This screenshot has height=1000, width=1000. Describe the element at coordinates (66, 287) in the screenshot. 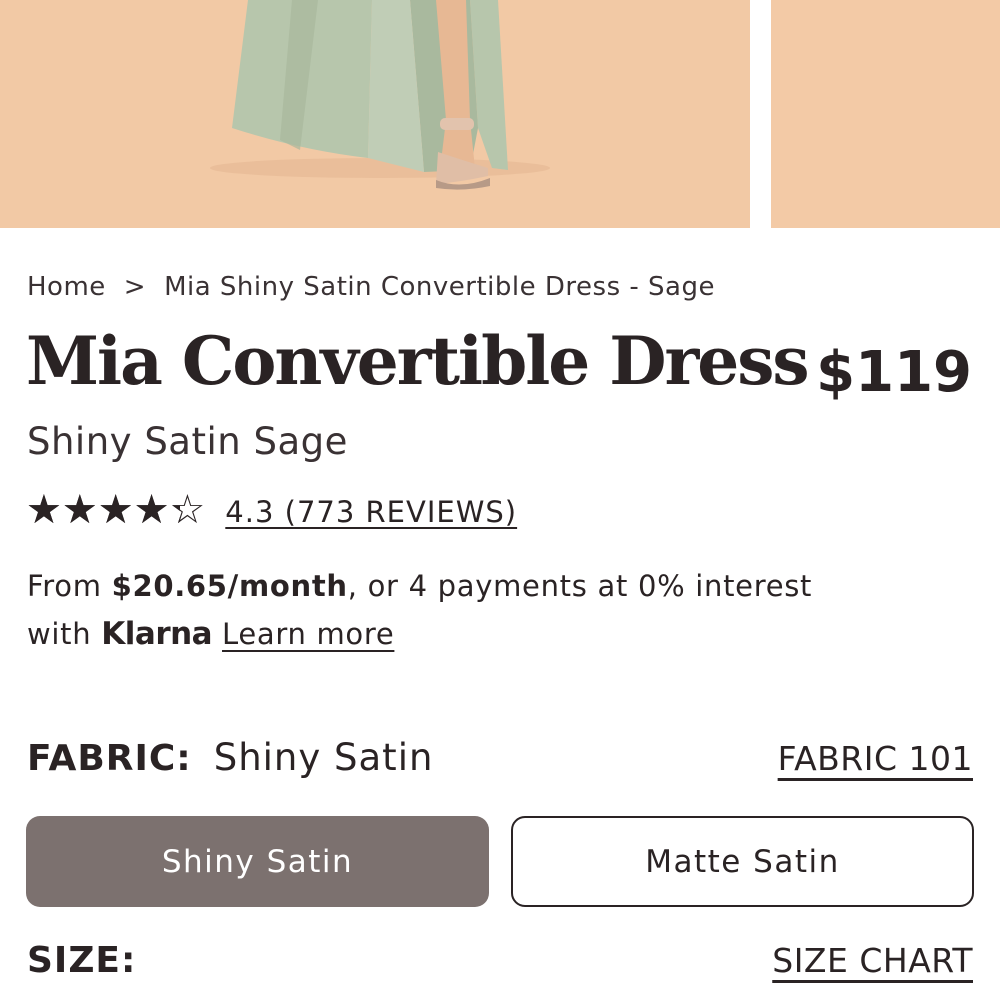

I see `breadcrumb-home-link: Home` at that location.